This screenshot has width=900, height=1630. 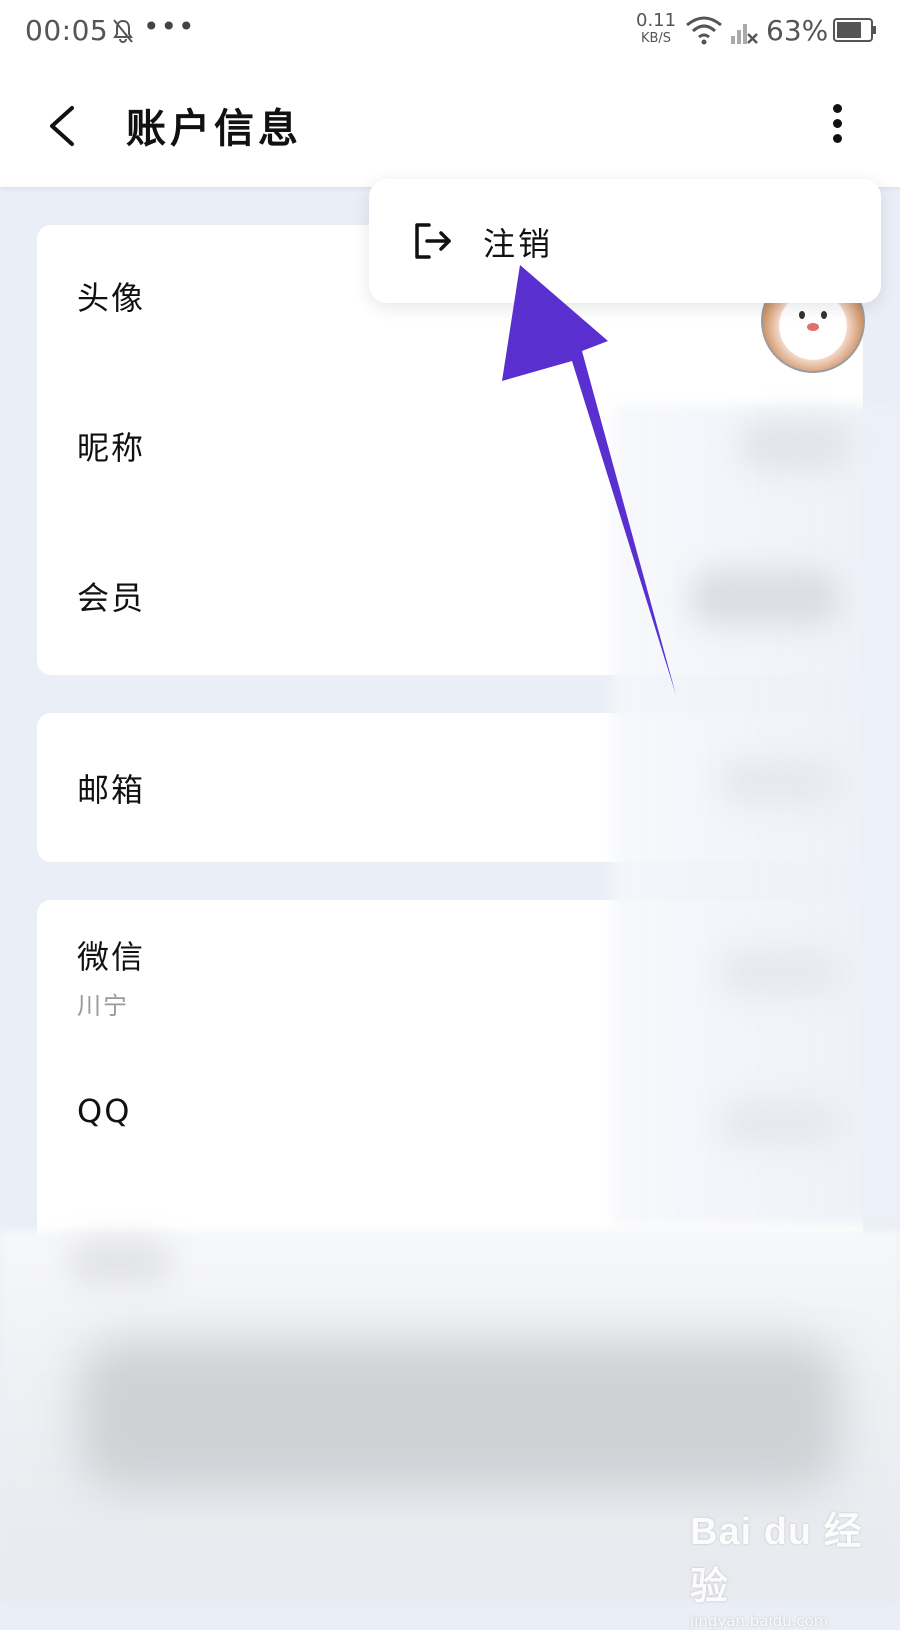 I want to click on battery-percent: 63%, so click(x=797, y=30).